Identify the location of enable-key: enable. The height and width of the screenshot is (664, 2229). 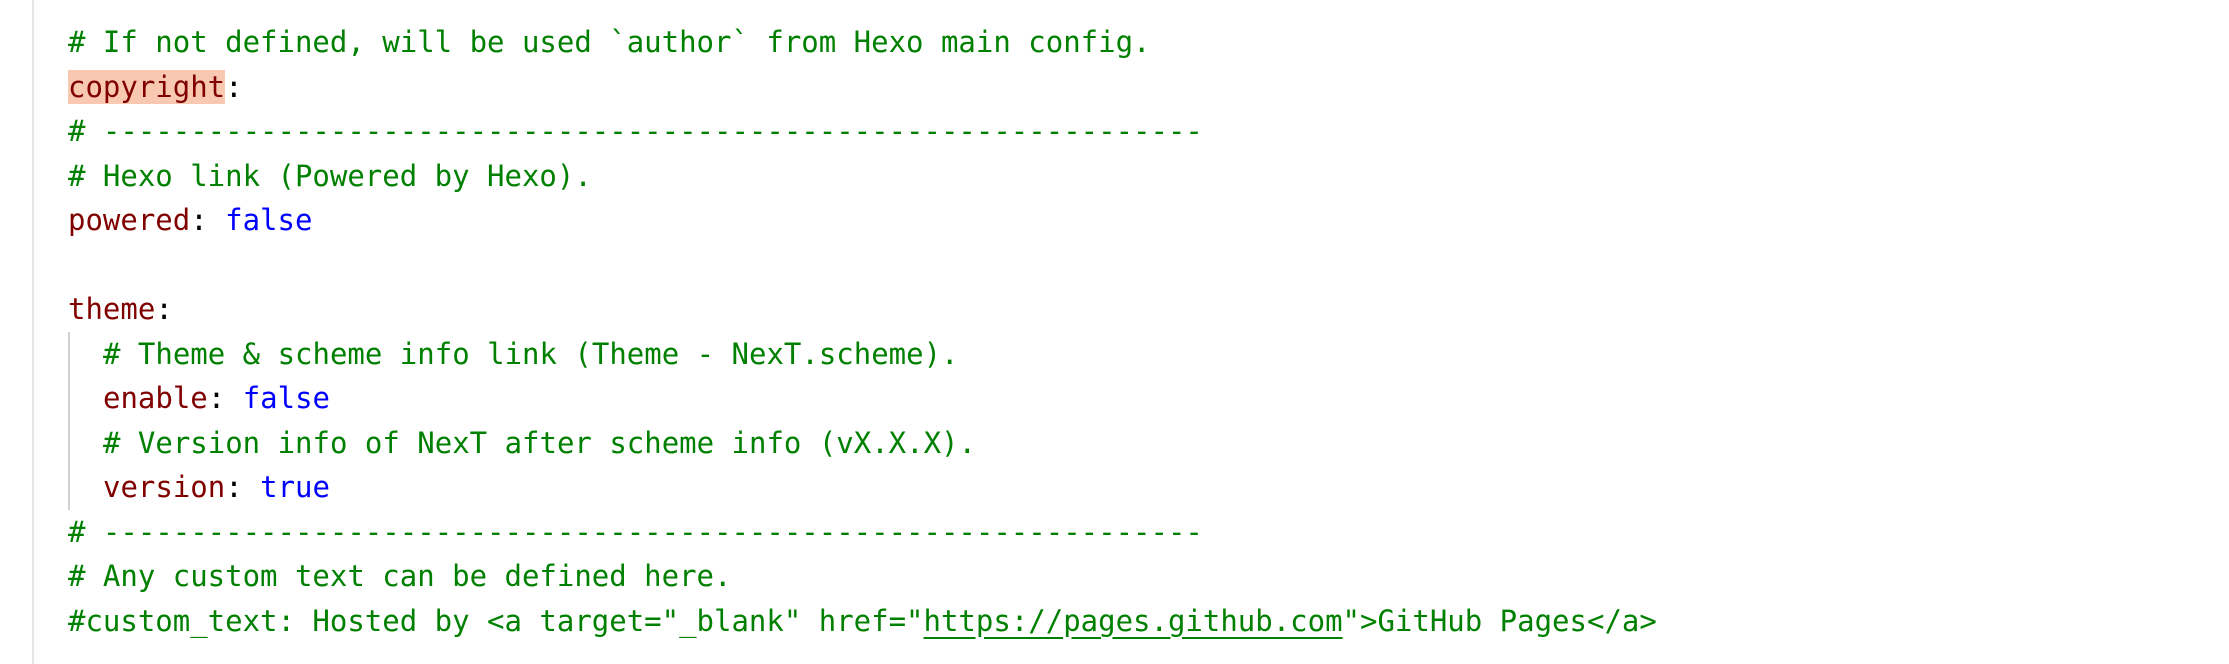
(155, 398).